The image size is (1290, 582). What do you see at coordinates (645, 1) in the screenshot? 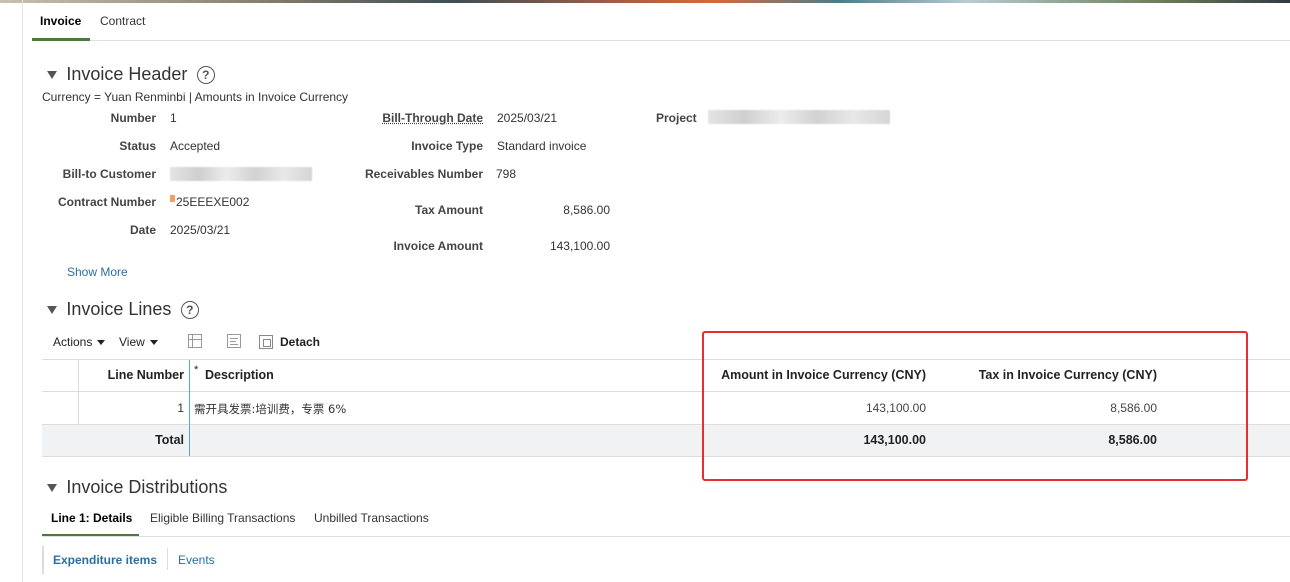
I see `top-banner` at bounding box center [645, 1].